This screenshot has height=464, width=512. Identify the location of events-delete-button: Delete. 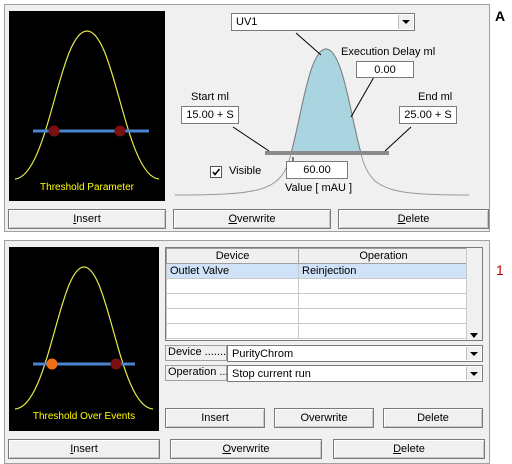
(409, 449).